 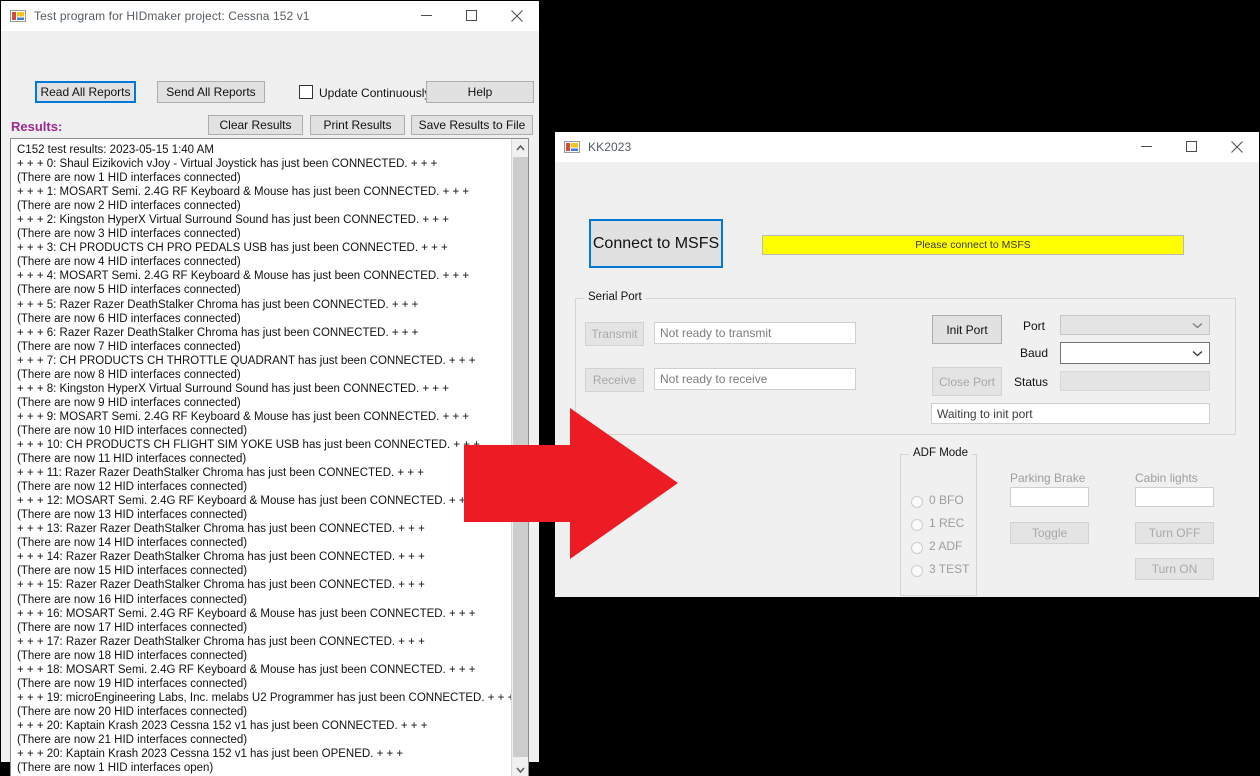 I want to click on scroll-up-icon, so click(x=520, y=147).